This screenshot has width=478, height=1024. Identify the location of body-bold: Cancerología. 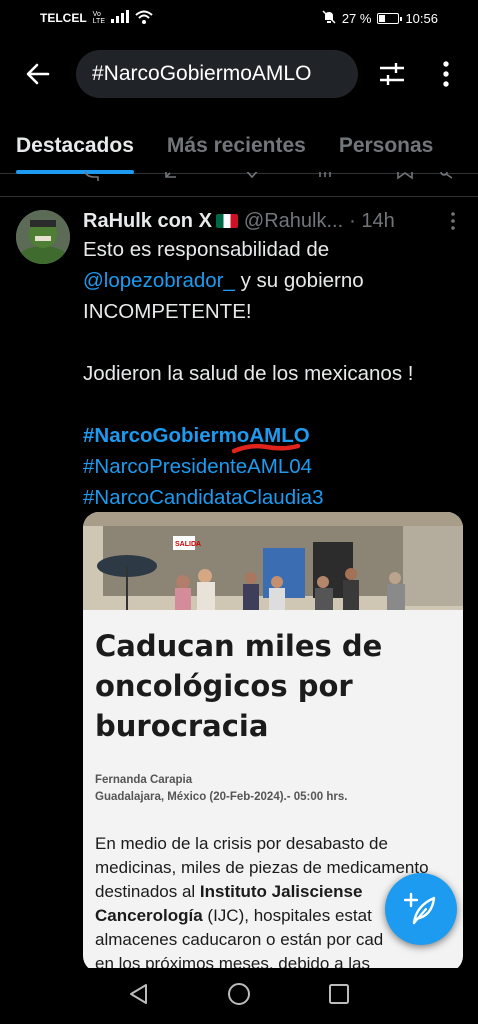
(149, 915).